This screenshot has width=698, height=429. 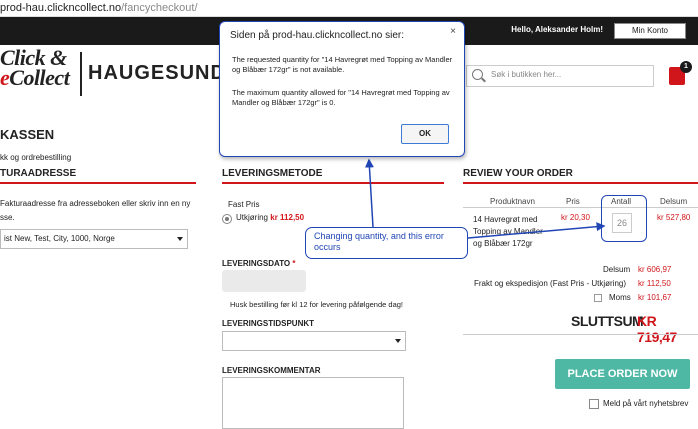 What do you see at coordinates (536, 230) in the screenshot?
I see `arrow-to-quantity` at bounding box center [536, 230].